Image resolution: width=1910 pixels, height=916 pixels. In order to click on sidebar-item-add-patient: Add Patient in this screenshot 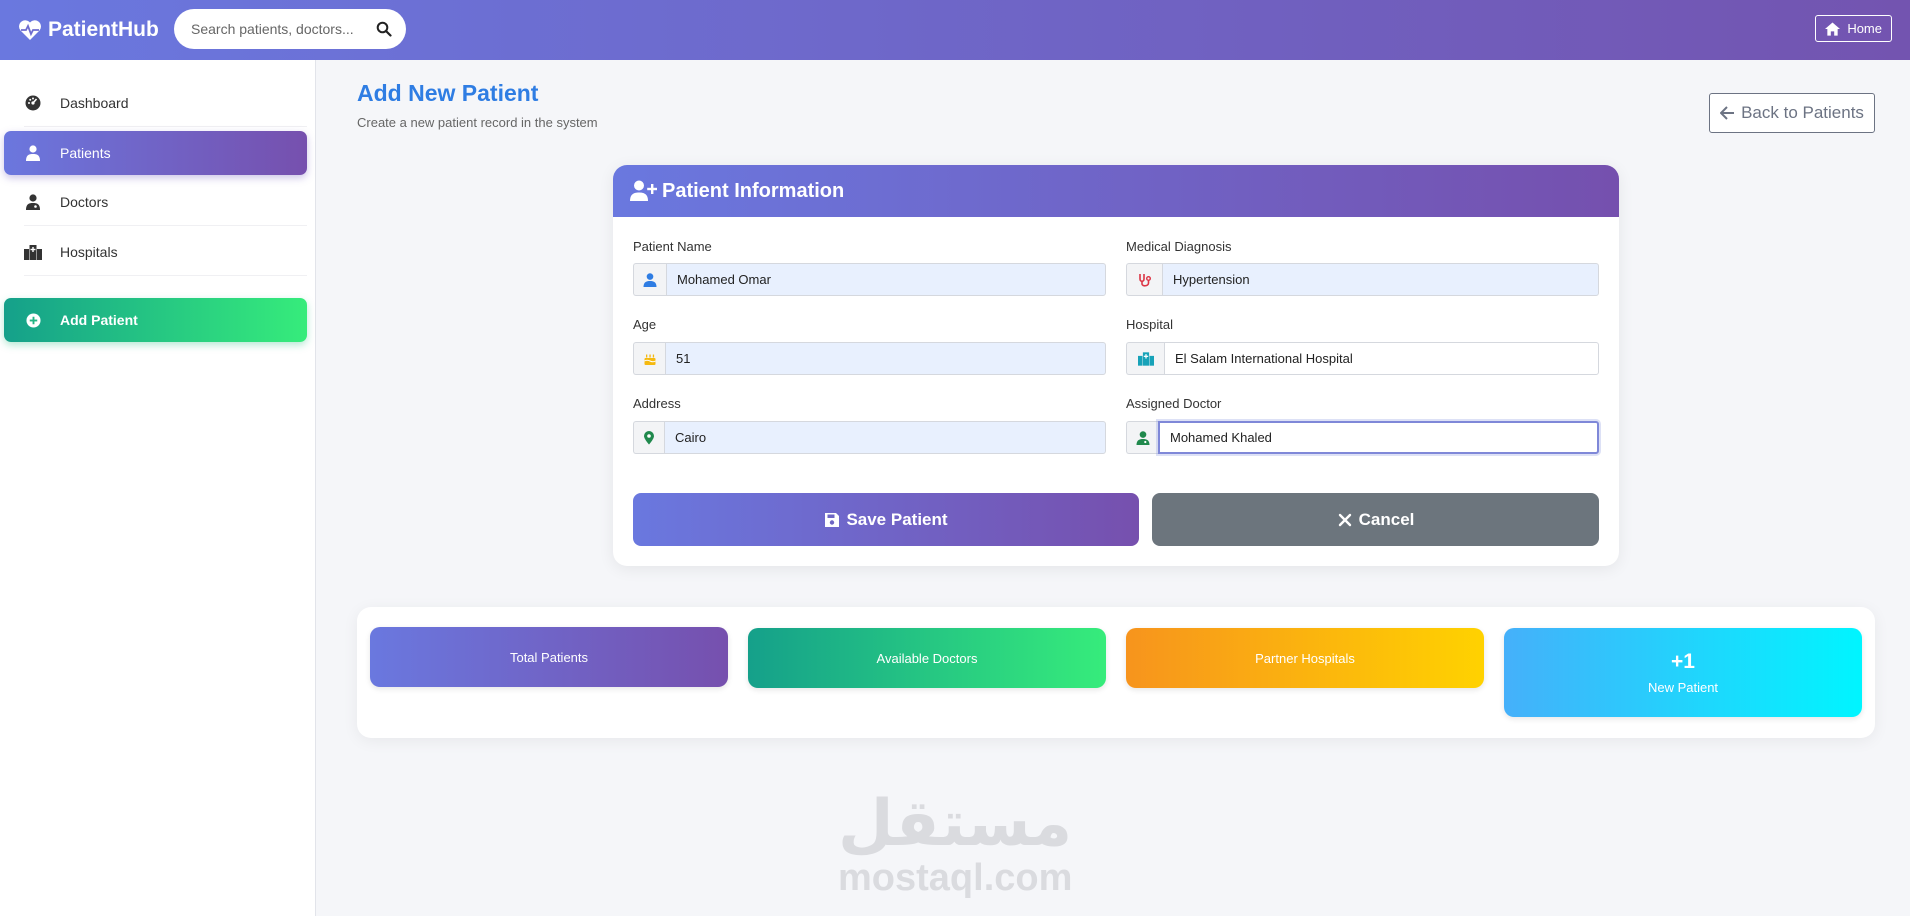, I will do `click(155, 320)`.